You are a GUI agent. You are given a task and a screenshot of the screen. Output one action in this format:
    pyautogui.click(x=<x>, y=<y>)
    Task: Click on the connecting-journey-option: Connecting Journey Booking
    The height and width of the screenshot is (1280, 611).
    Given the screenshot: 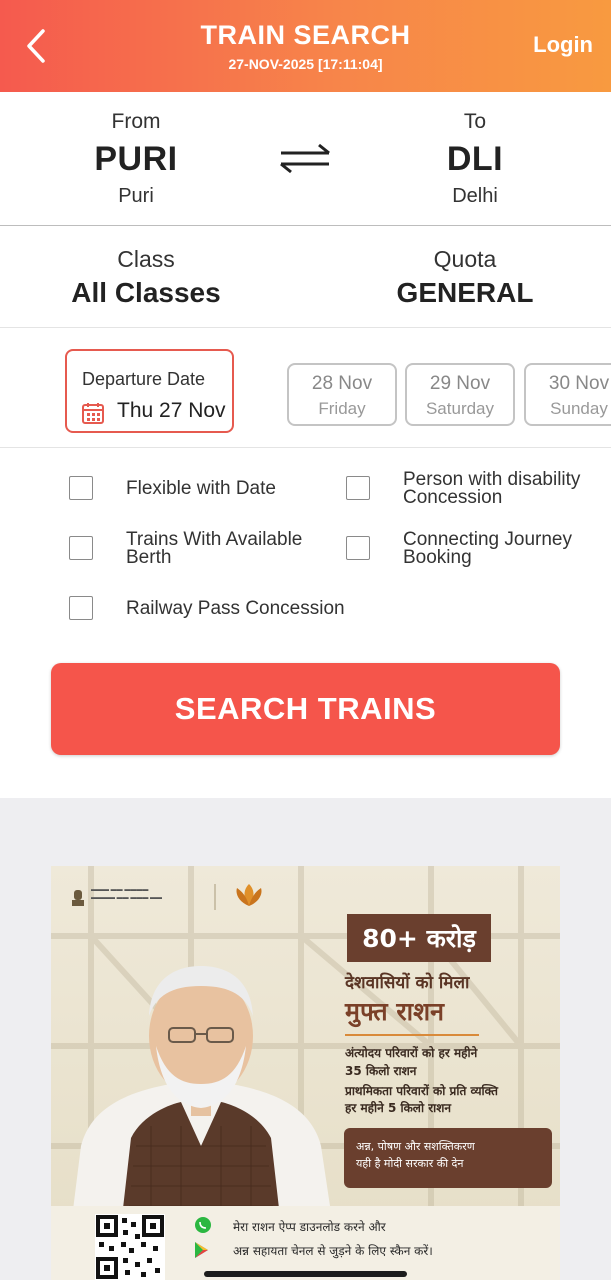 What is the action you would take?
    pyautogui.click(x=459, y=548)
    